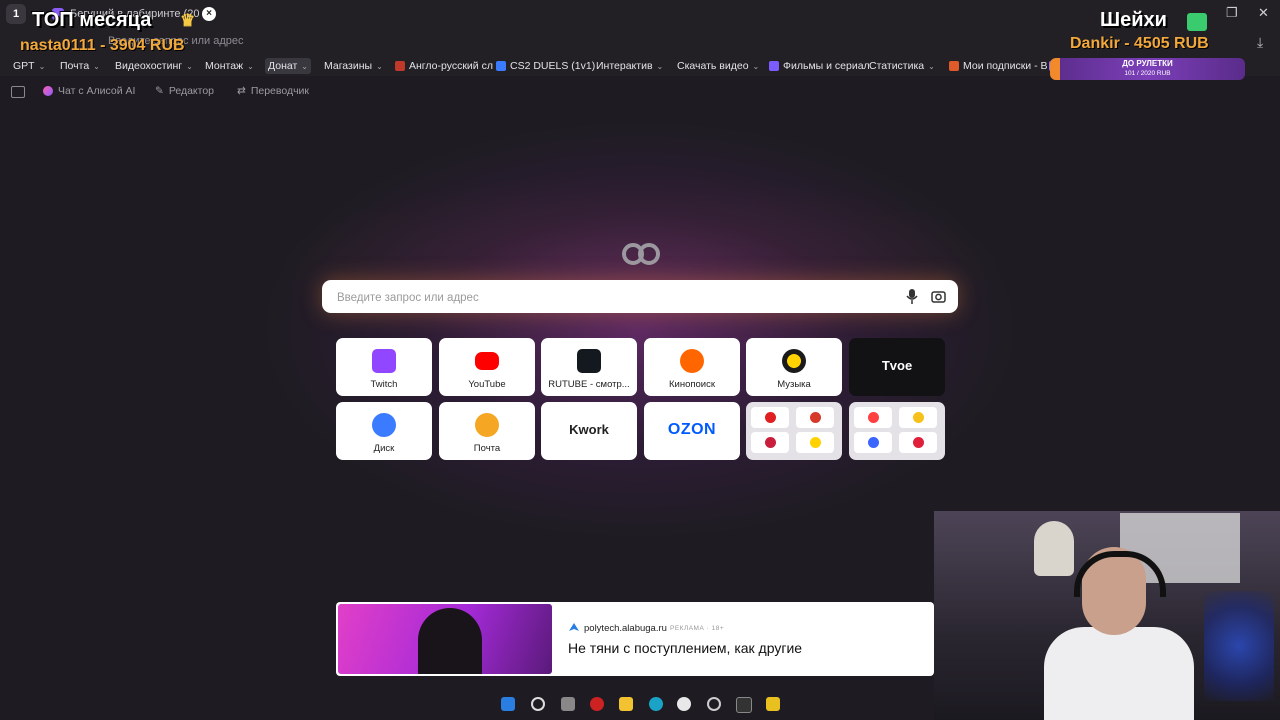 This screenshot has width=1280, height=720. Describe the element at coordinates (188, 20) in the screenshot. I see `crown-icon: ♛` at that location.